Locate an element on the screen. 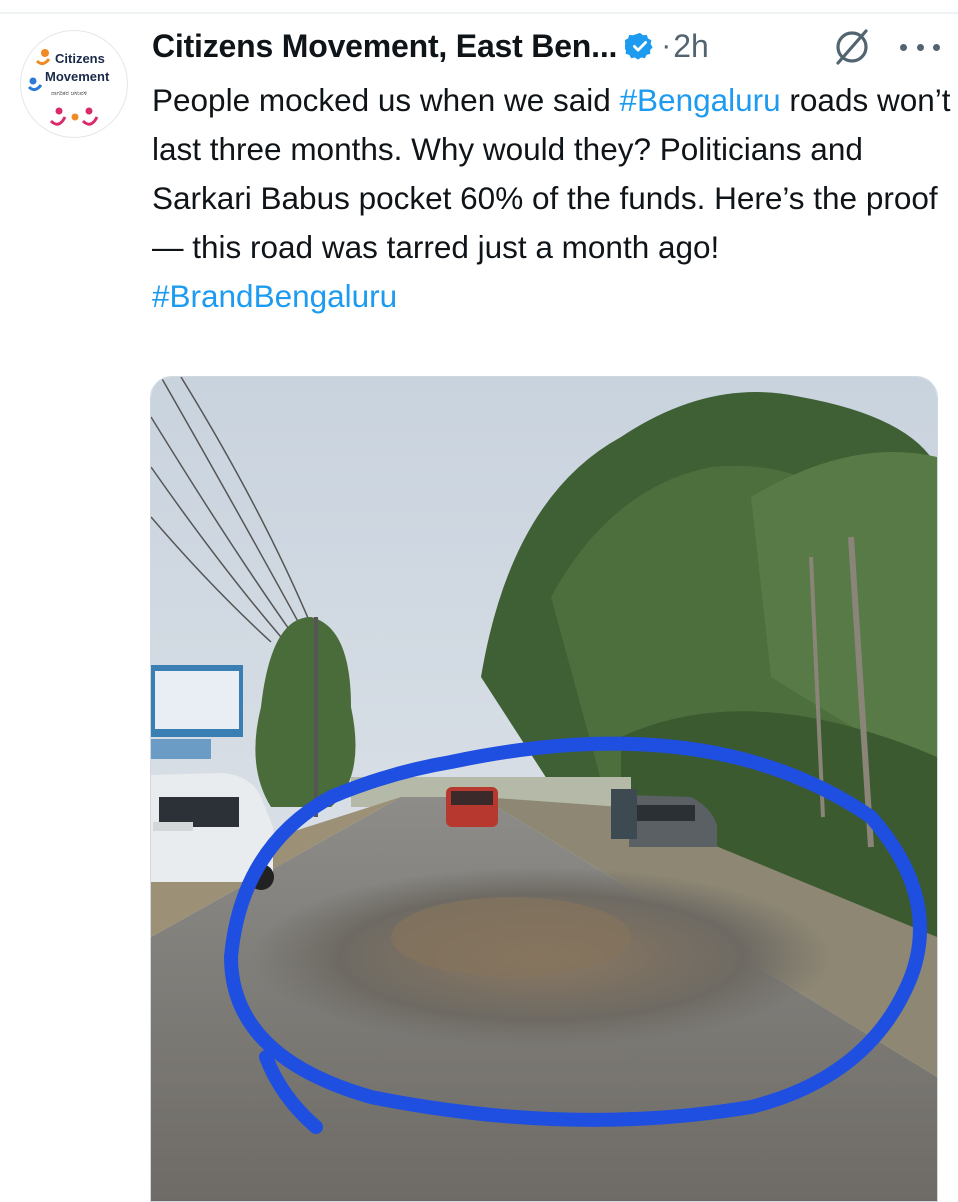 This screenshot has width=958, height=1202. avatar-text-kannada: ನಾಗರಿಕರ ಚಳುವಳಿ is located at coordinates (69, 93).